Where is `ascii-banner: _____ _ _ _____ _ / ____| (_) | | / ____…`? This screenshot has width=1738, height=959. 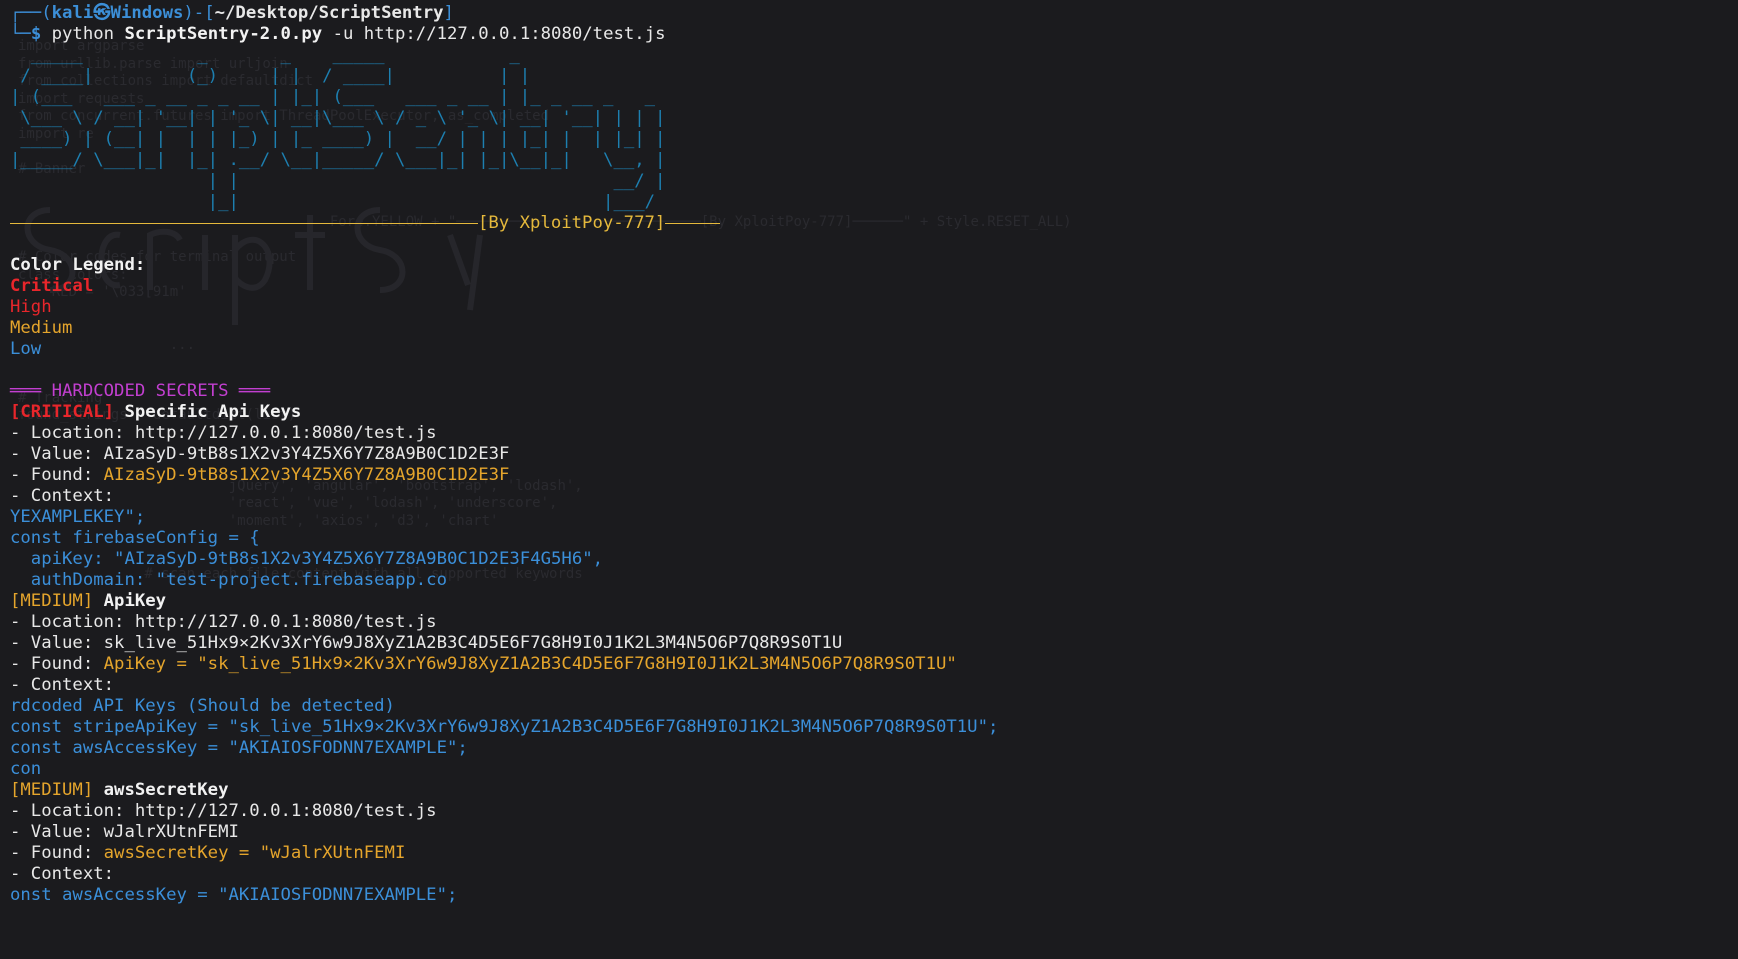 ascii-banner: _____ _ _ _____ _ / ____| (_) | | / ____… is located at coordinates (338, 128).